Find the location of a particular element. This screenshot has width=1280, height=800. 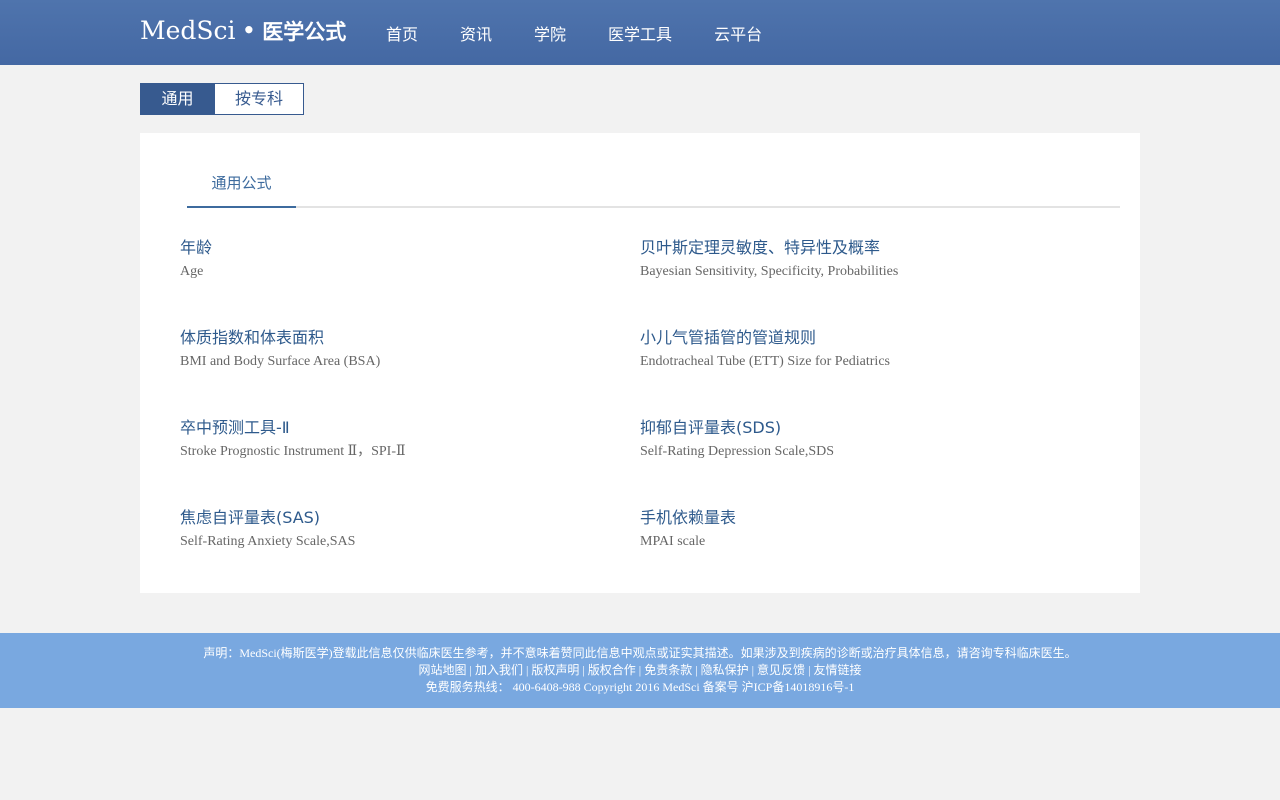

formula-title-cn: 小儿气管插管的管道规则 is located at coordinates (850, 338).